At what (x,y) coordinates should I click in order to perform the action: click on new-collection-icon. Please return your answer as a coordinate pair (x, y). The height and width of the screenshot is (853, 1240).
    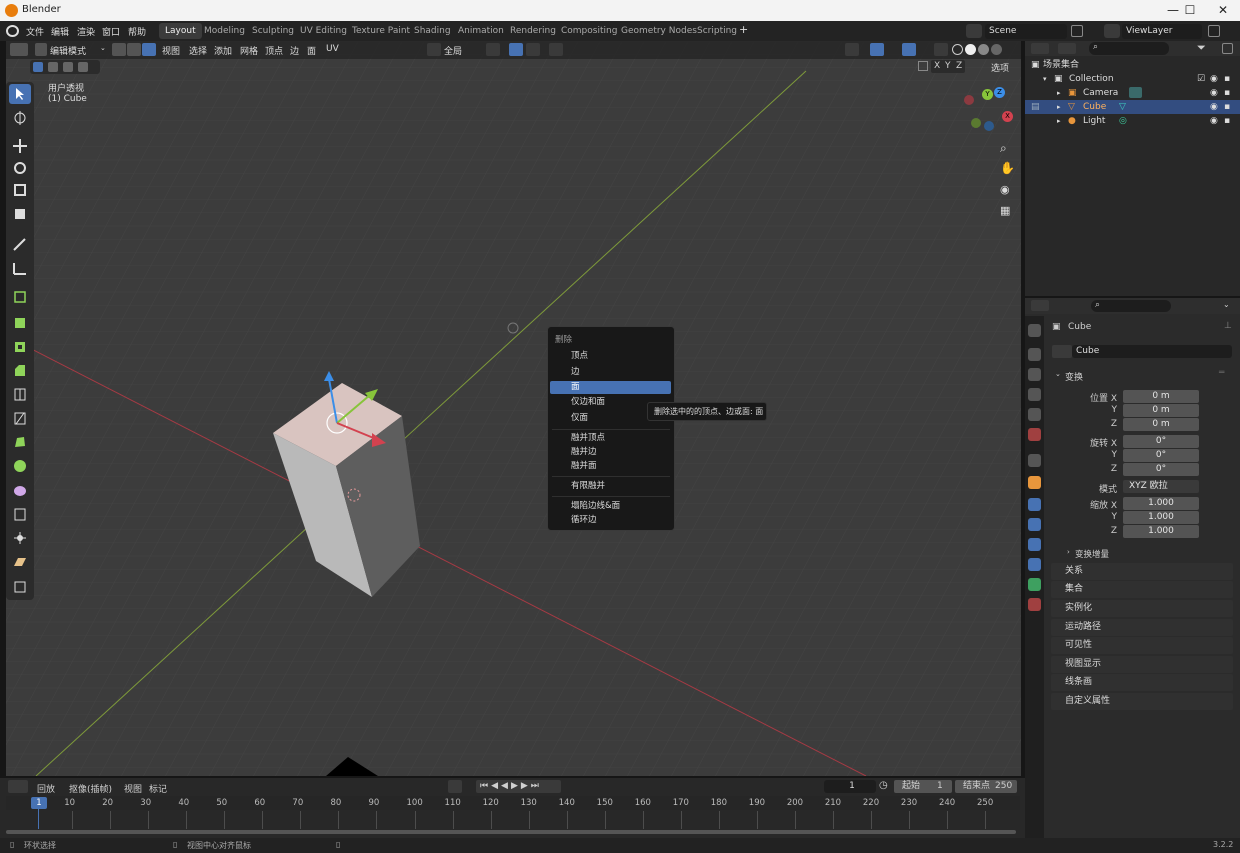
    Looking at the image, I should click on (1227, 48).